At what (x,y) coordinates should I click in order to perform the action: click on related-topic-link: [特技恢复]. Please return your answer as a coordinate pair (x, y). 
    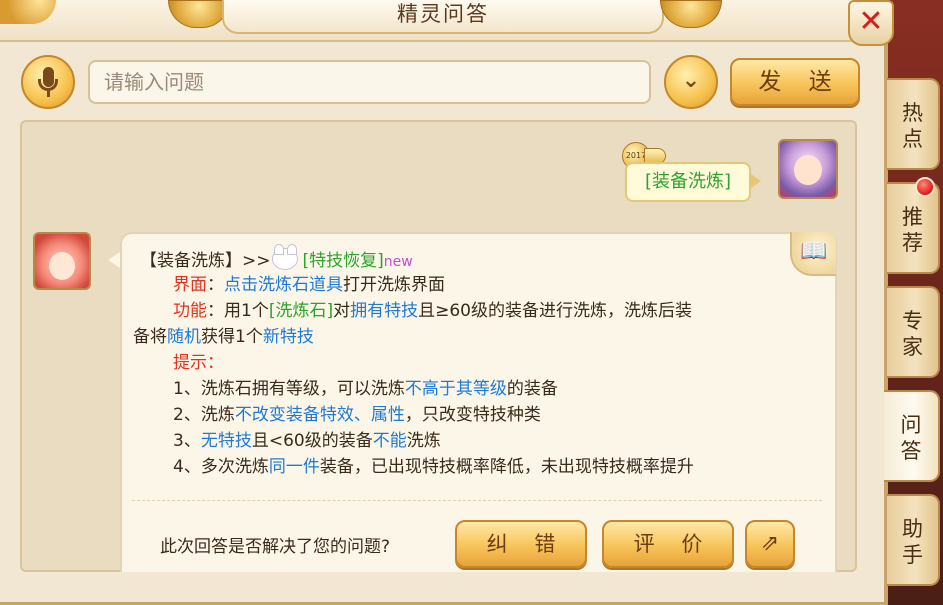
    Looking at the image, I should click on (343, 261).